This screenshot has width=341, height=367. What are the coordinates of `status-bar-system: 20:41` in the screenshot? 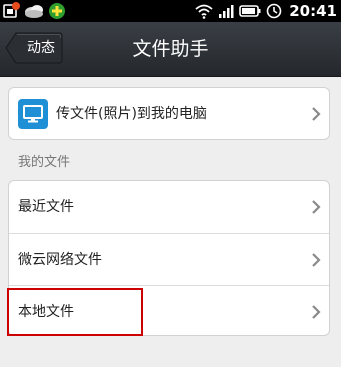 It's located at (266, 11).